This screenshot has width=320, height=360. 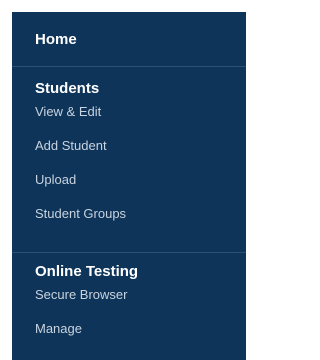 I want to click on nav-item-secure-browser: Secure Browser, so click(x=140, y=304).